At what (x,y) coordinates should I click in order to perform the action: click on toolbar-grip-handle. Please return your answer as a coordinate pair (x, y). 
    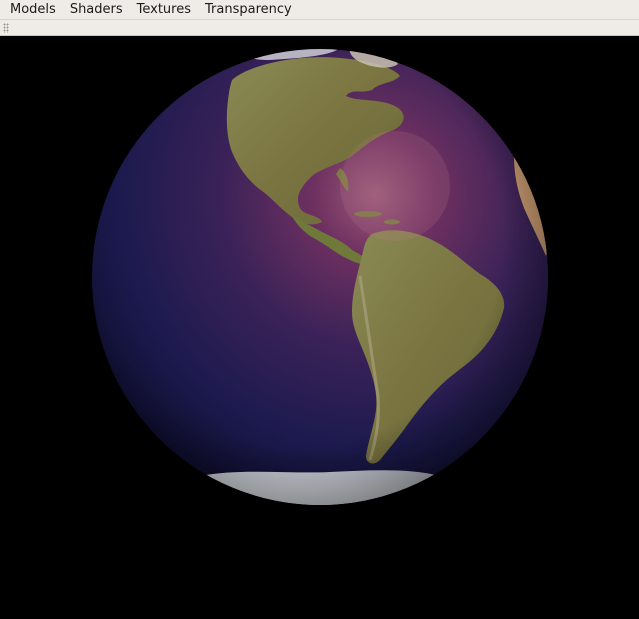
    Looking at the image, I should click on (6, 28).